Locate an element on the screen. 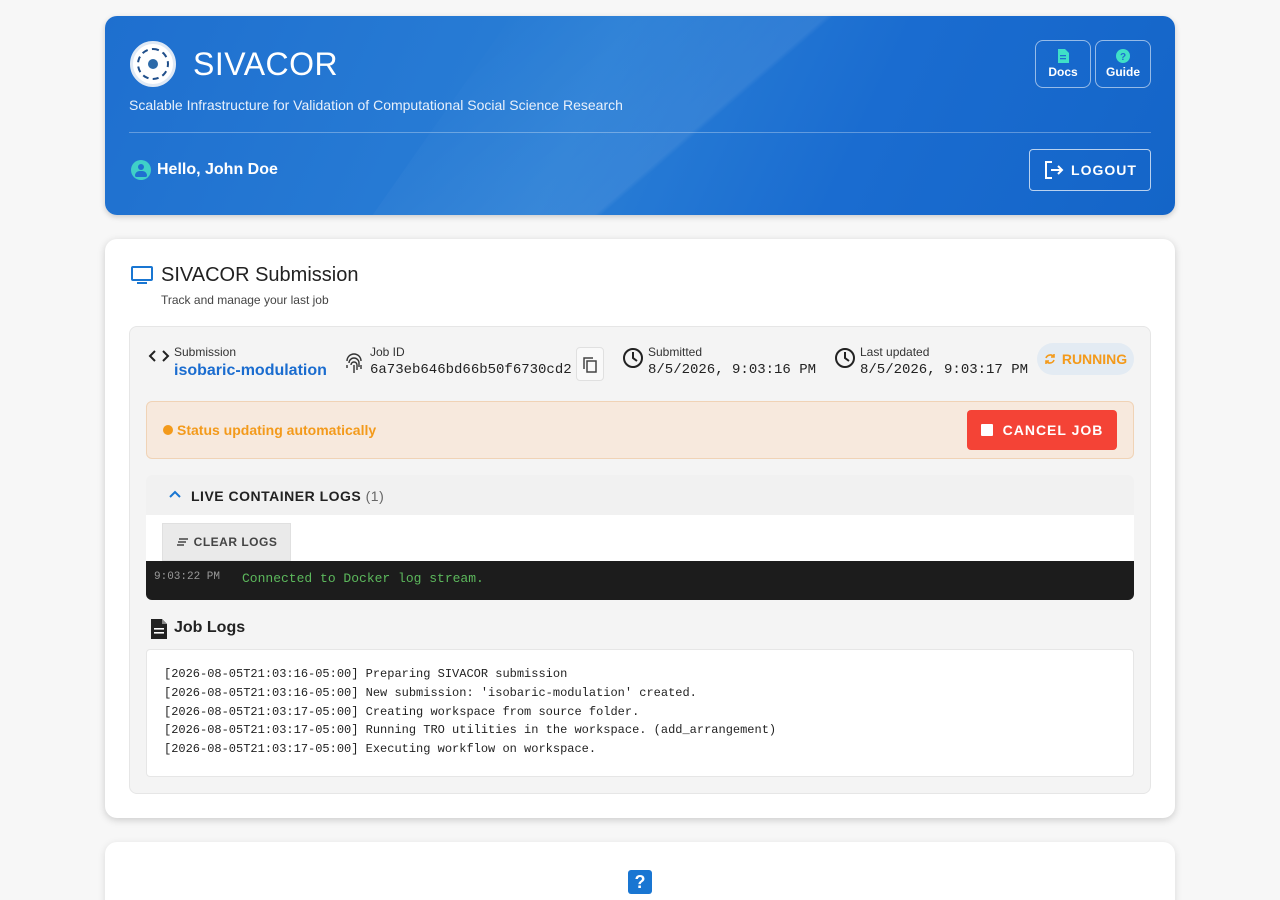  code-icon is located at coordinates (159, 356).